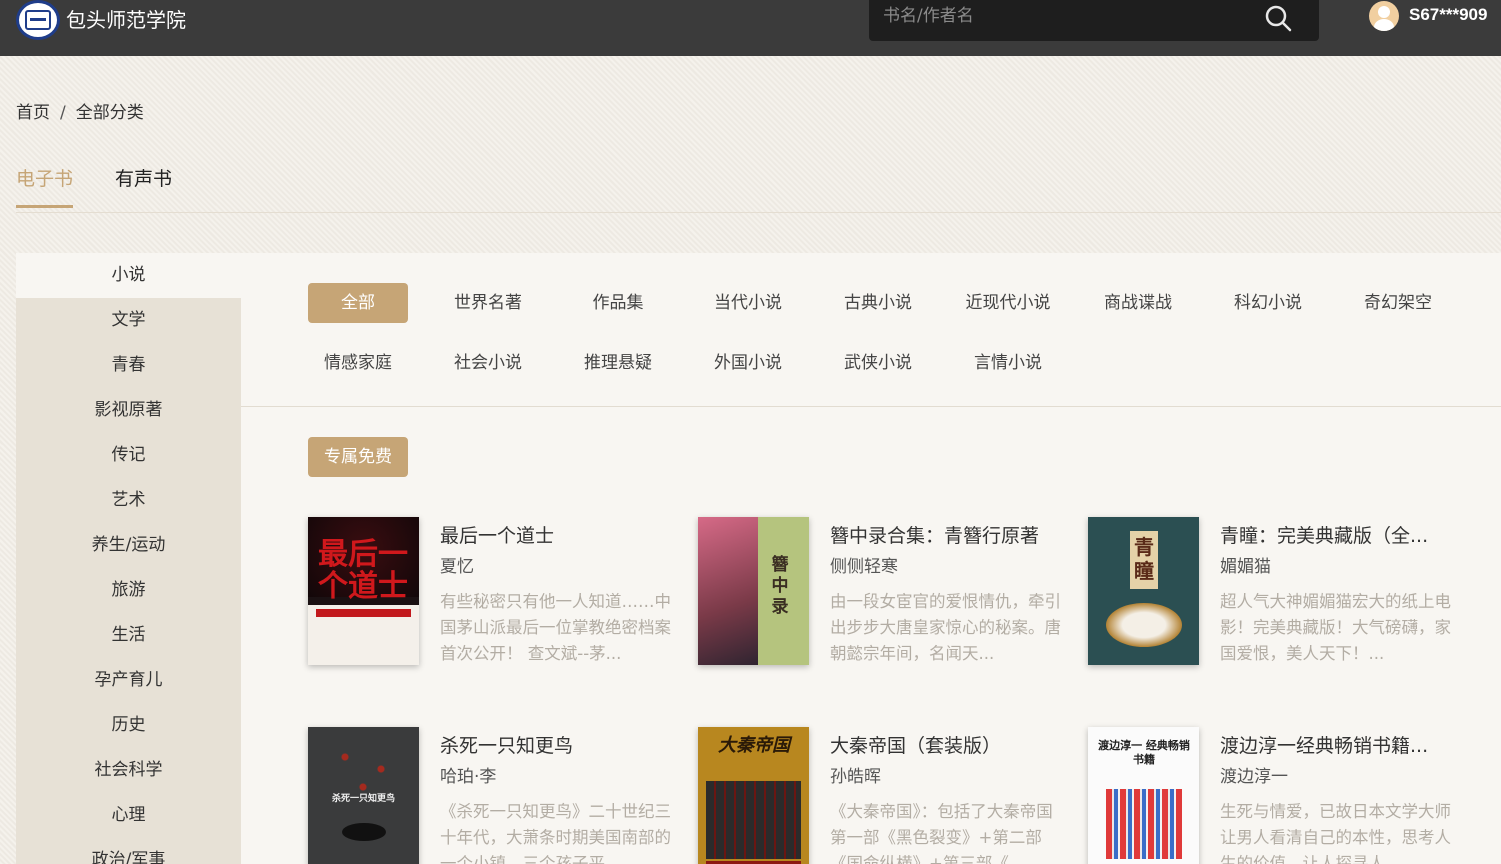 This screenshot has width=1501, height=864. What do you see at coordinates (1245, 564) in the screenshot?
I see `book-author: 媚媚猫` at bounding box center [1245, 564].